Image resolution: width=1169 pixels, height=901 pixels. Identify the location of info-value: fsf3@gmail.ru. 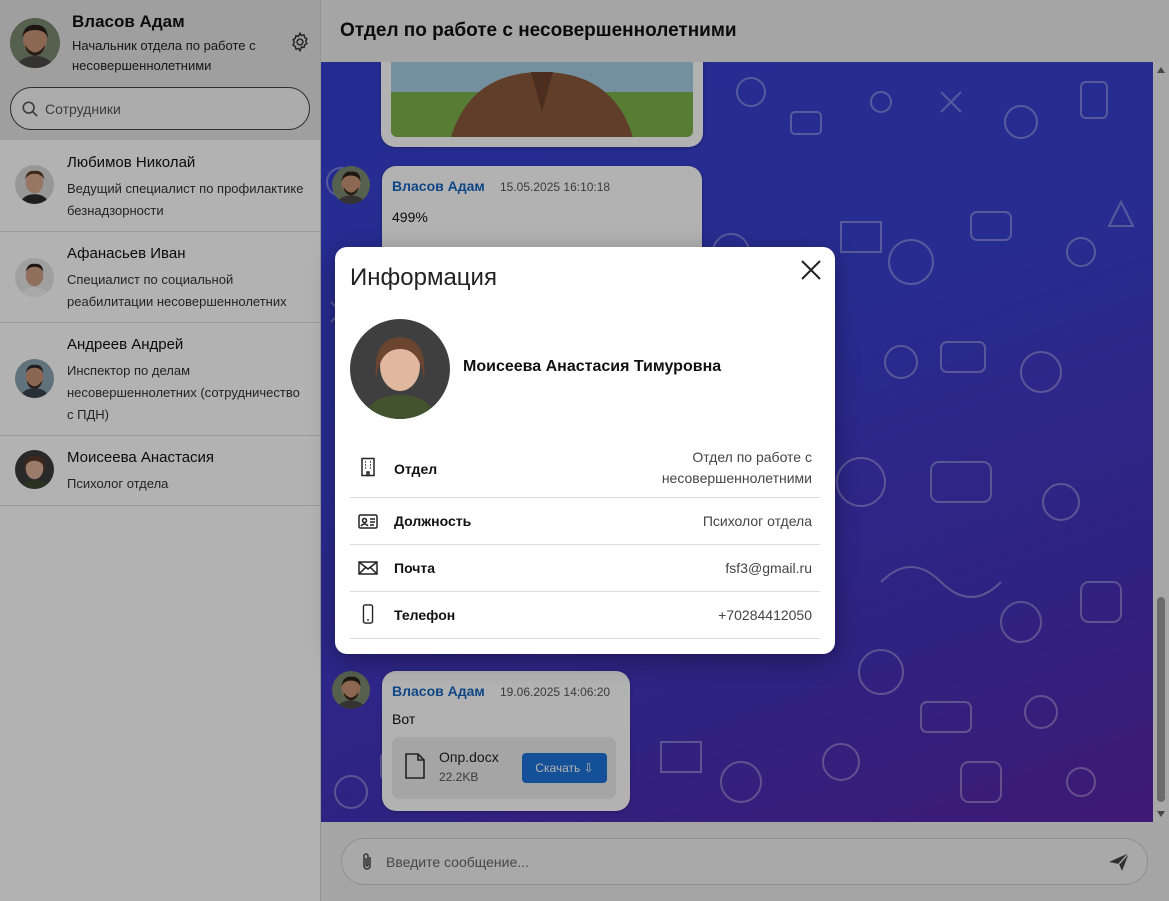
(768, 568).